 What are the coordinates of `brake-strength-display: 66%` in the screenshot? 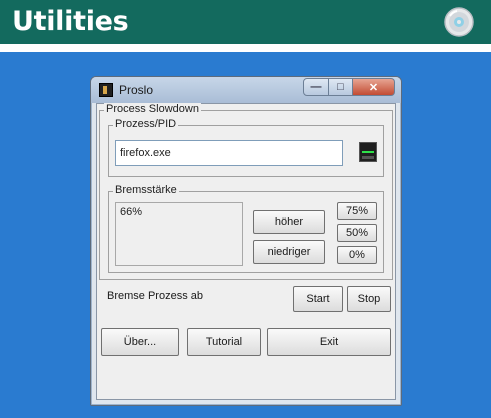 It's located at (179, 234).